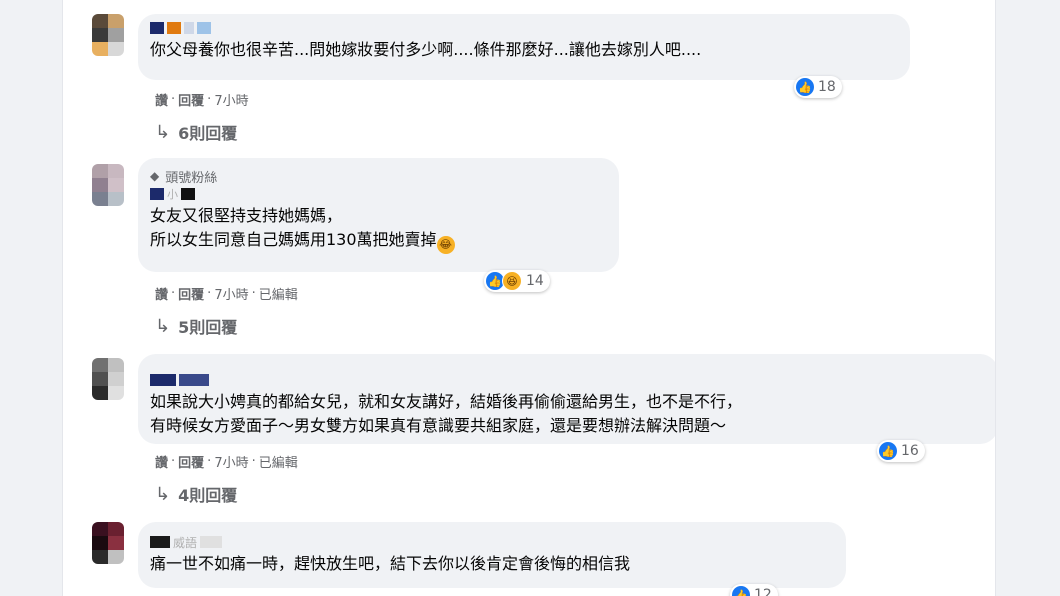 The height and width of the screenshot is (596, 1060). I want to click on commenter-name-redacted: 威語, so click(491, 542).